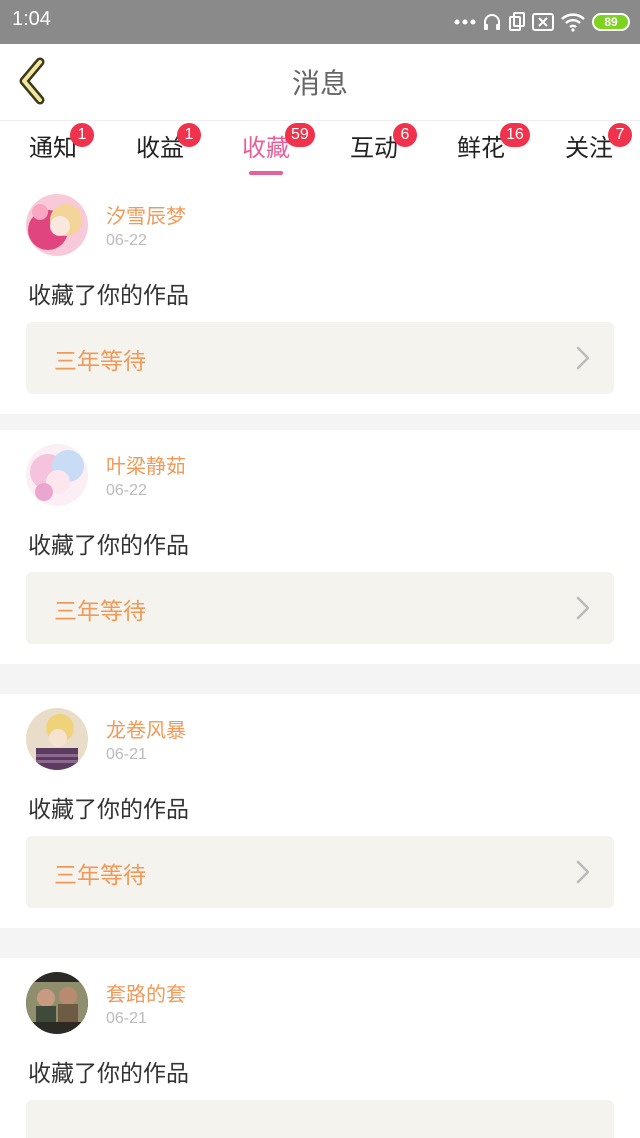  I want to click on wifi-icon, so click(573, 22).